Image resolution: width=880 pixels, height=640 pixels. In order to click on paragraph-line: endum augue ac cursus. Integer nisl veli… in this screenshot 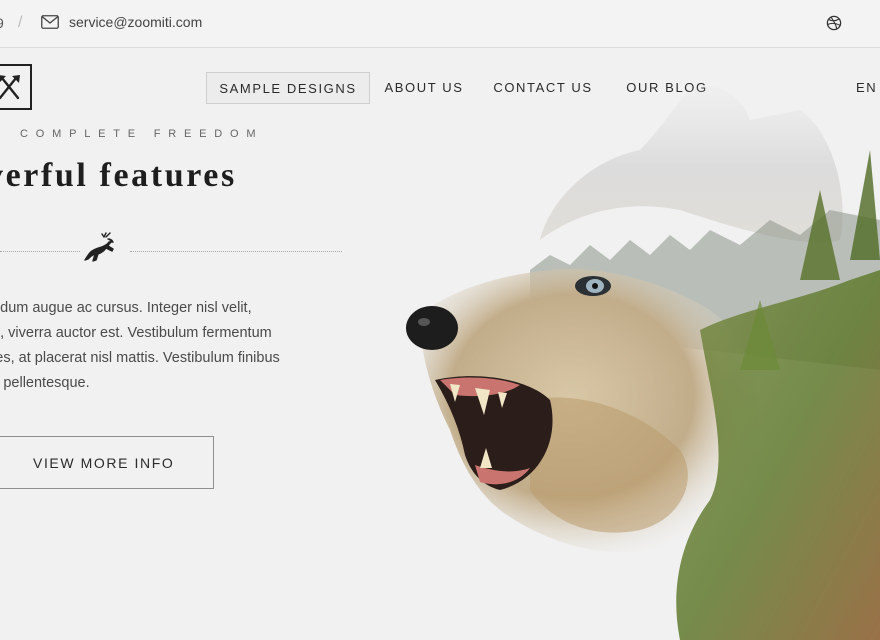, I will do `click(126, 308)`.